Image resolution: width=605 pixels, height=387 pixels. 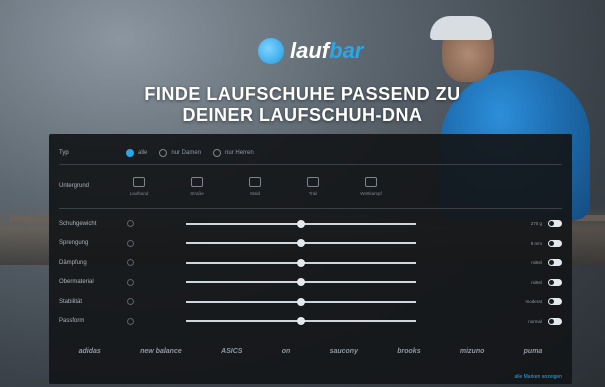 I want to click on logo-text: laufbar, so click(x=326, y=51).